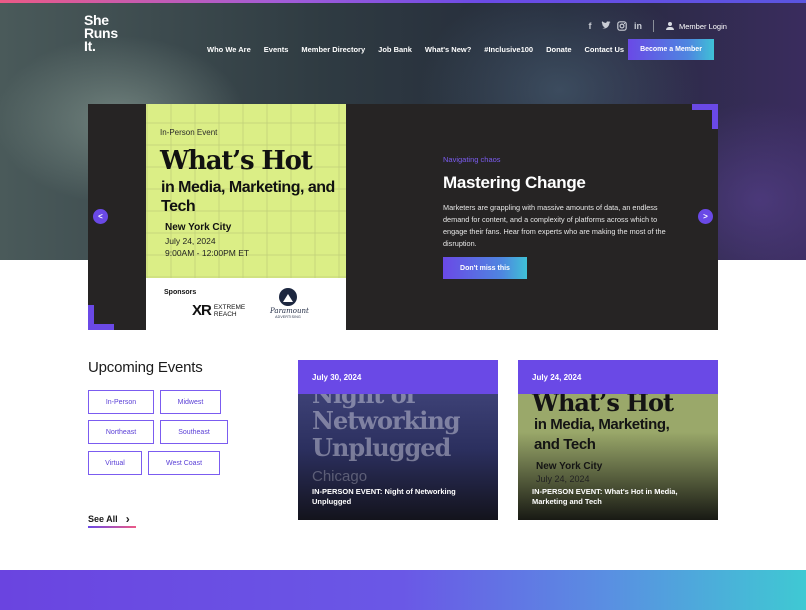  I want to click on see-all-underline, so click(112, 527).